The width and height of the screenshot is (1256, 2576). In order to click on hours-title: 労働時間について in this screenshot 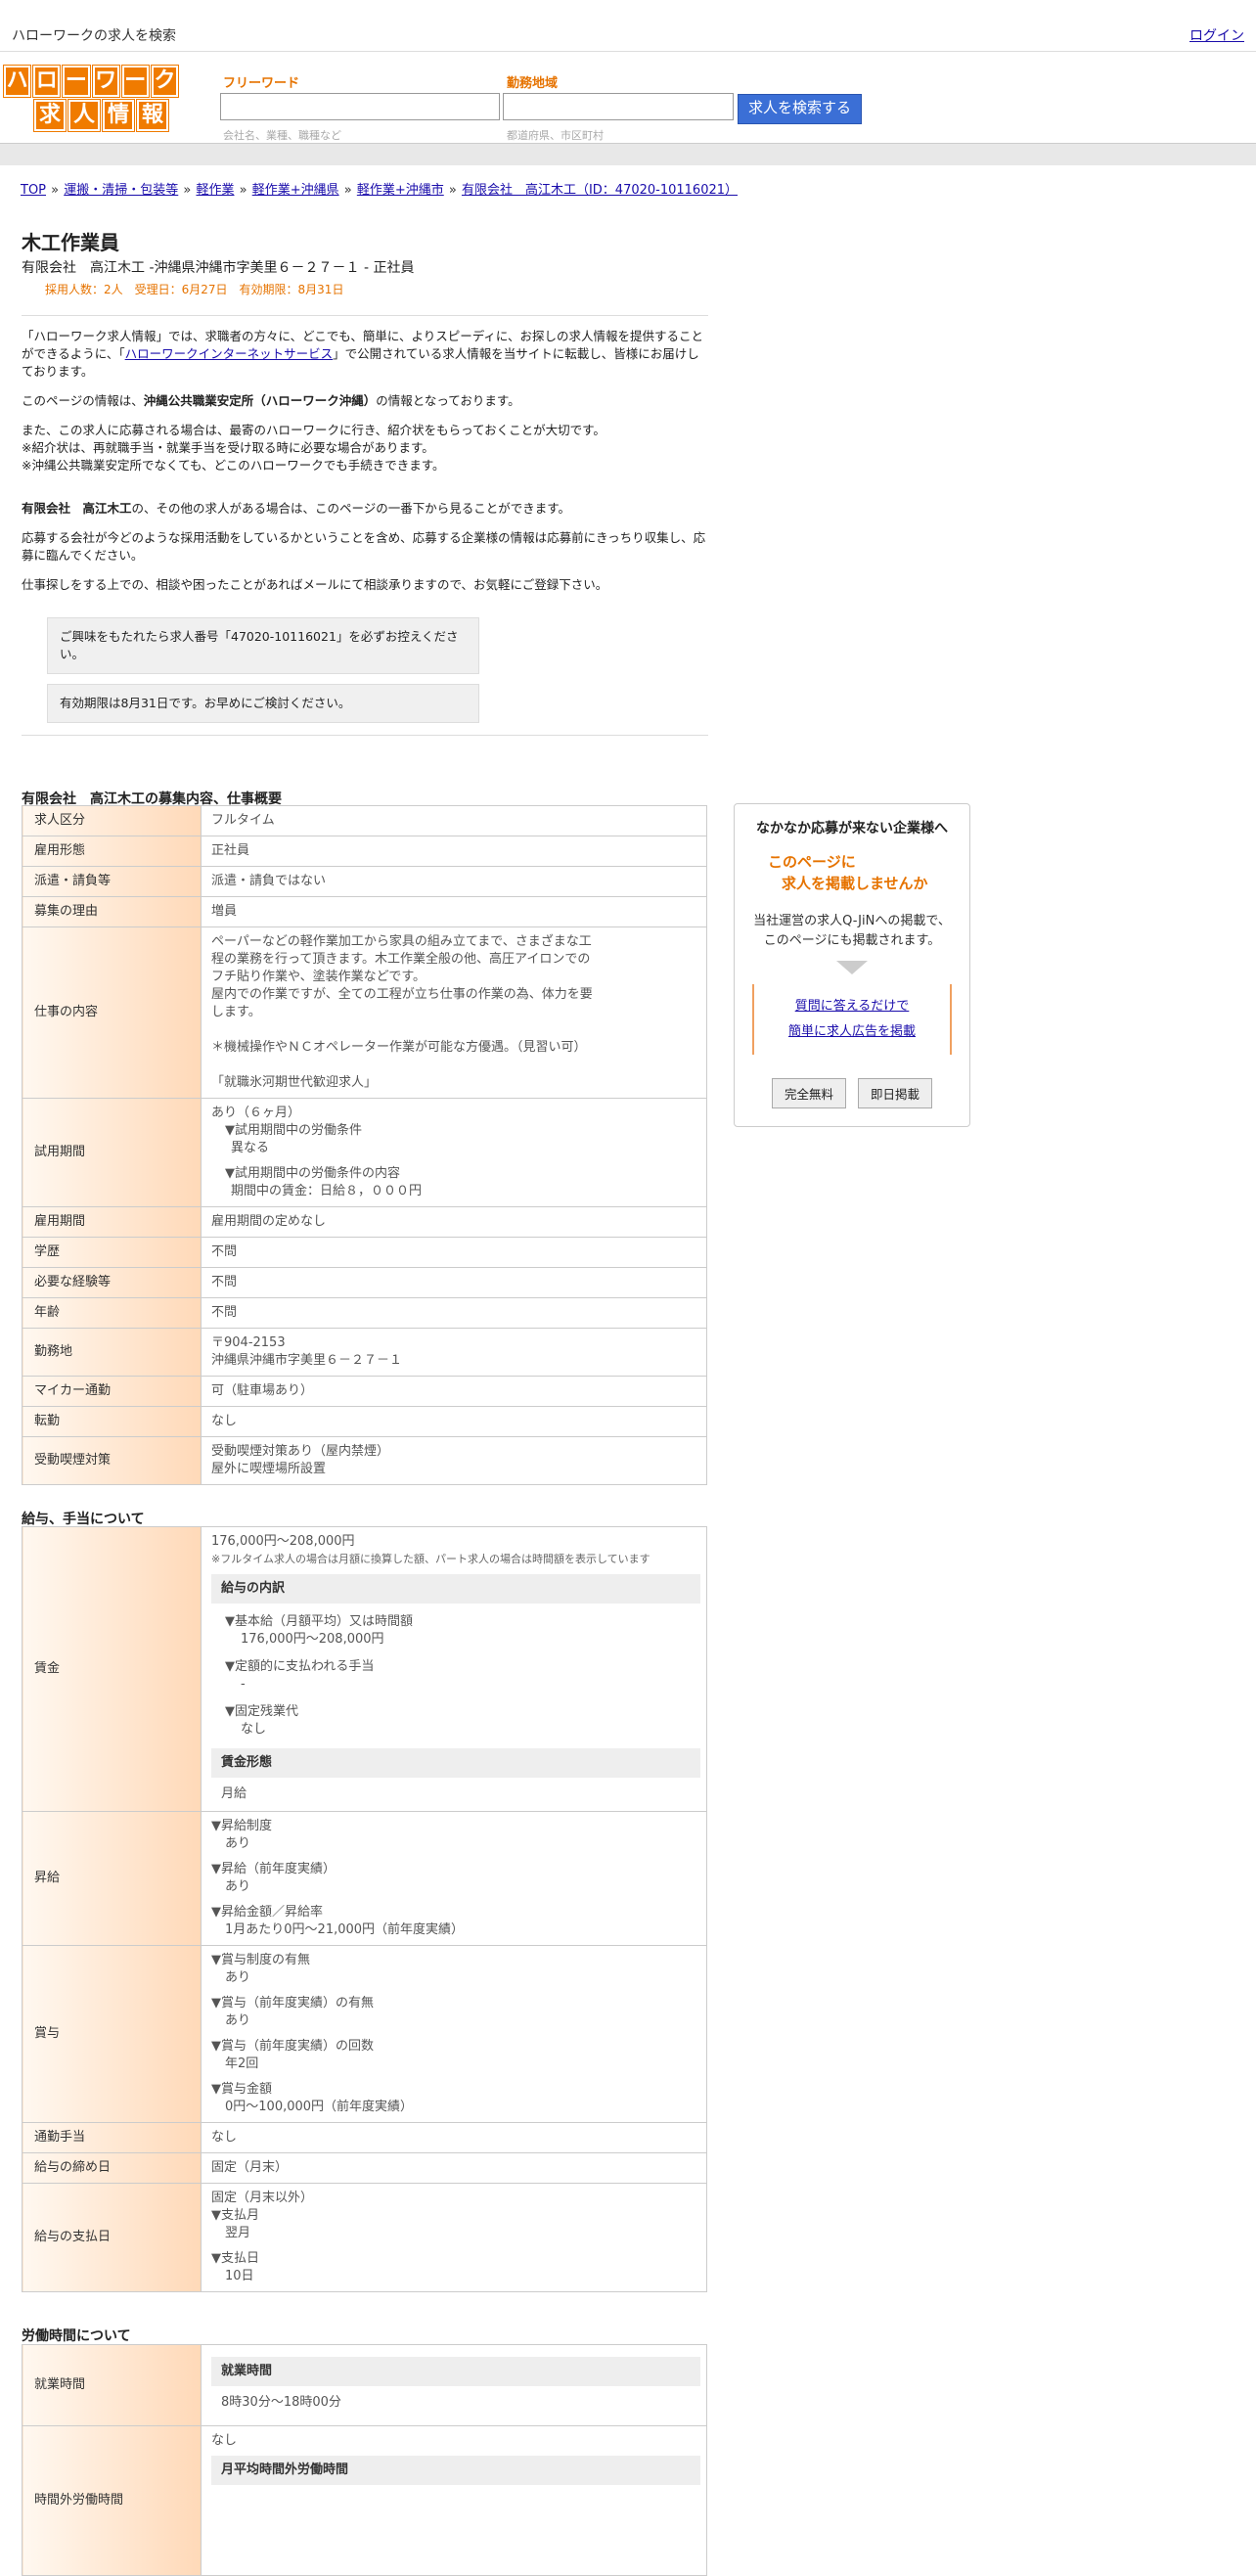, I will do `click(76, 2336)`.